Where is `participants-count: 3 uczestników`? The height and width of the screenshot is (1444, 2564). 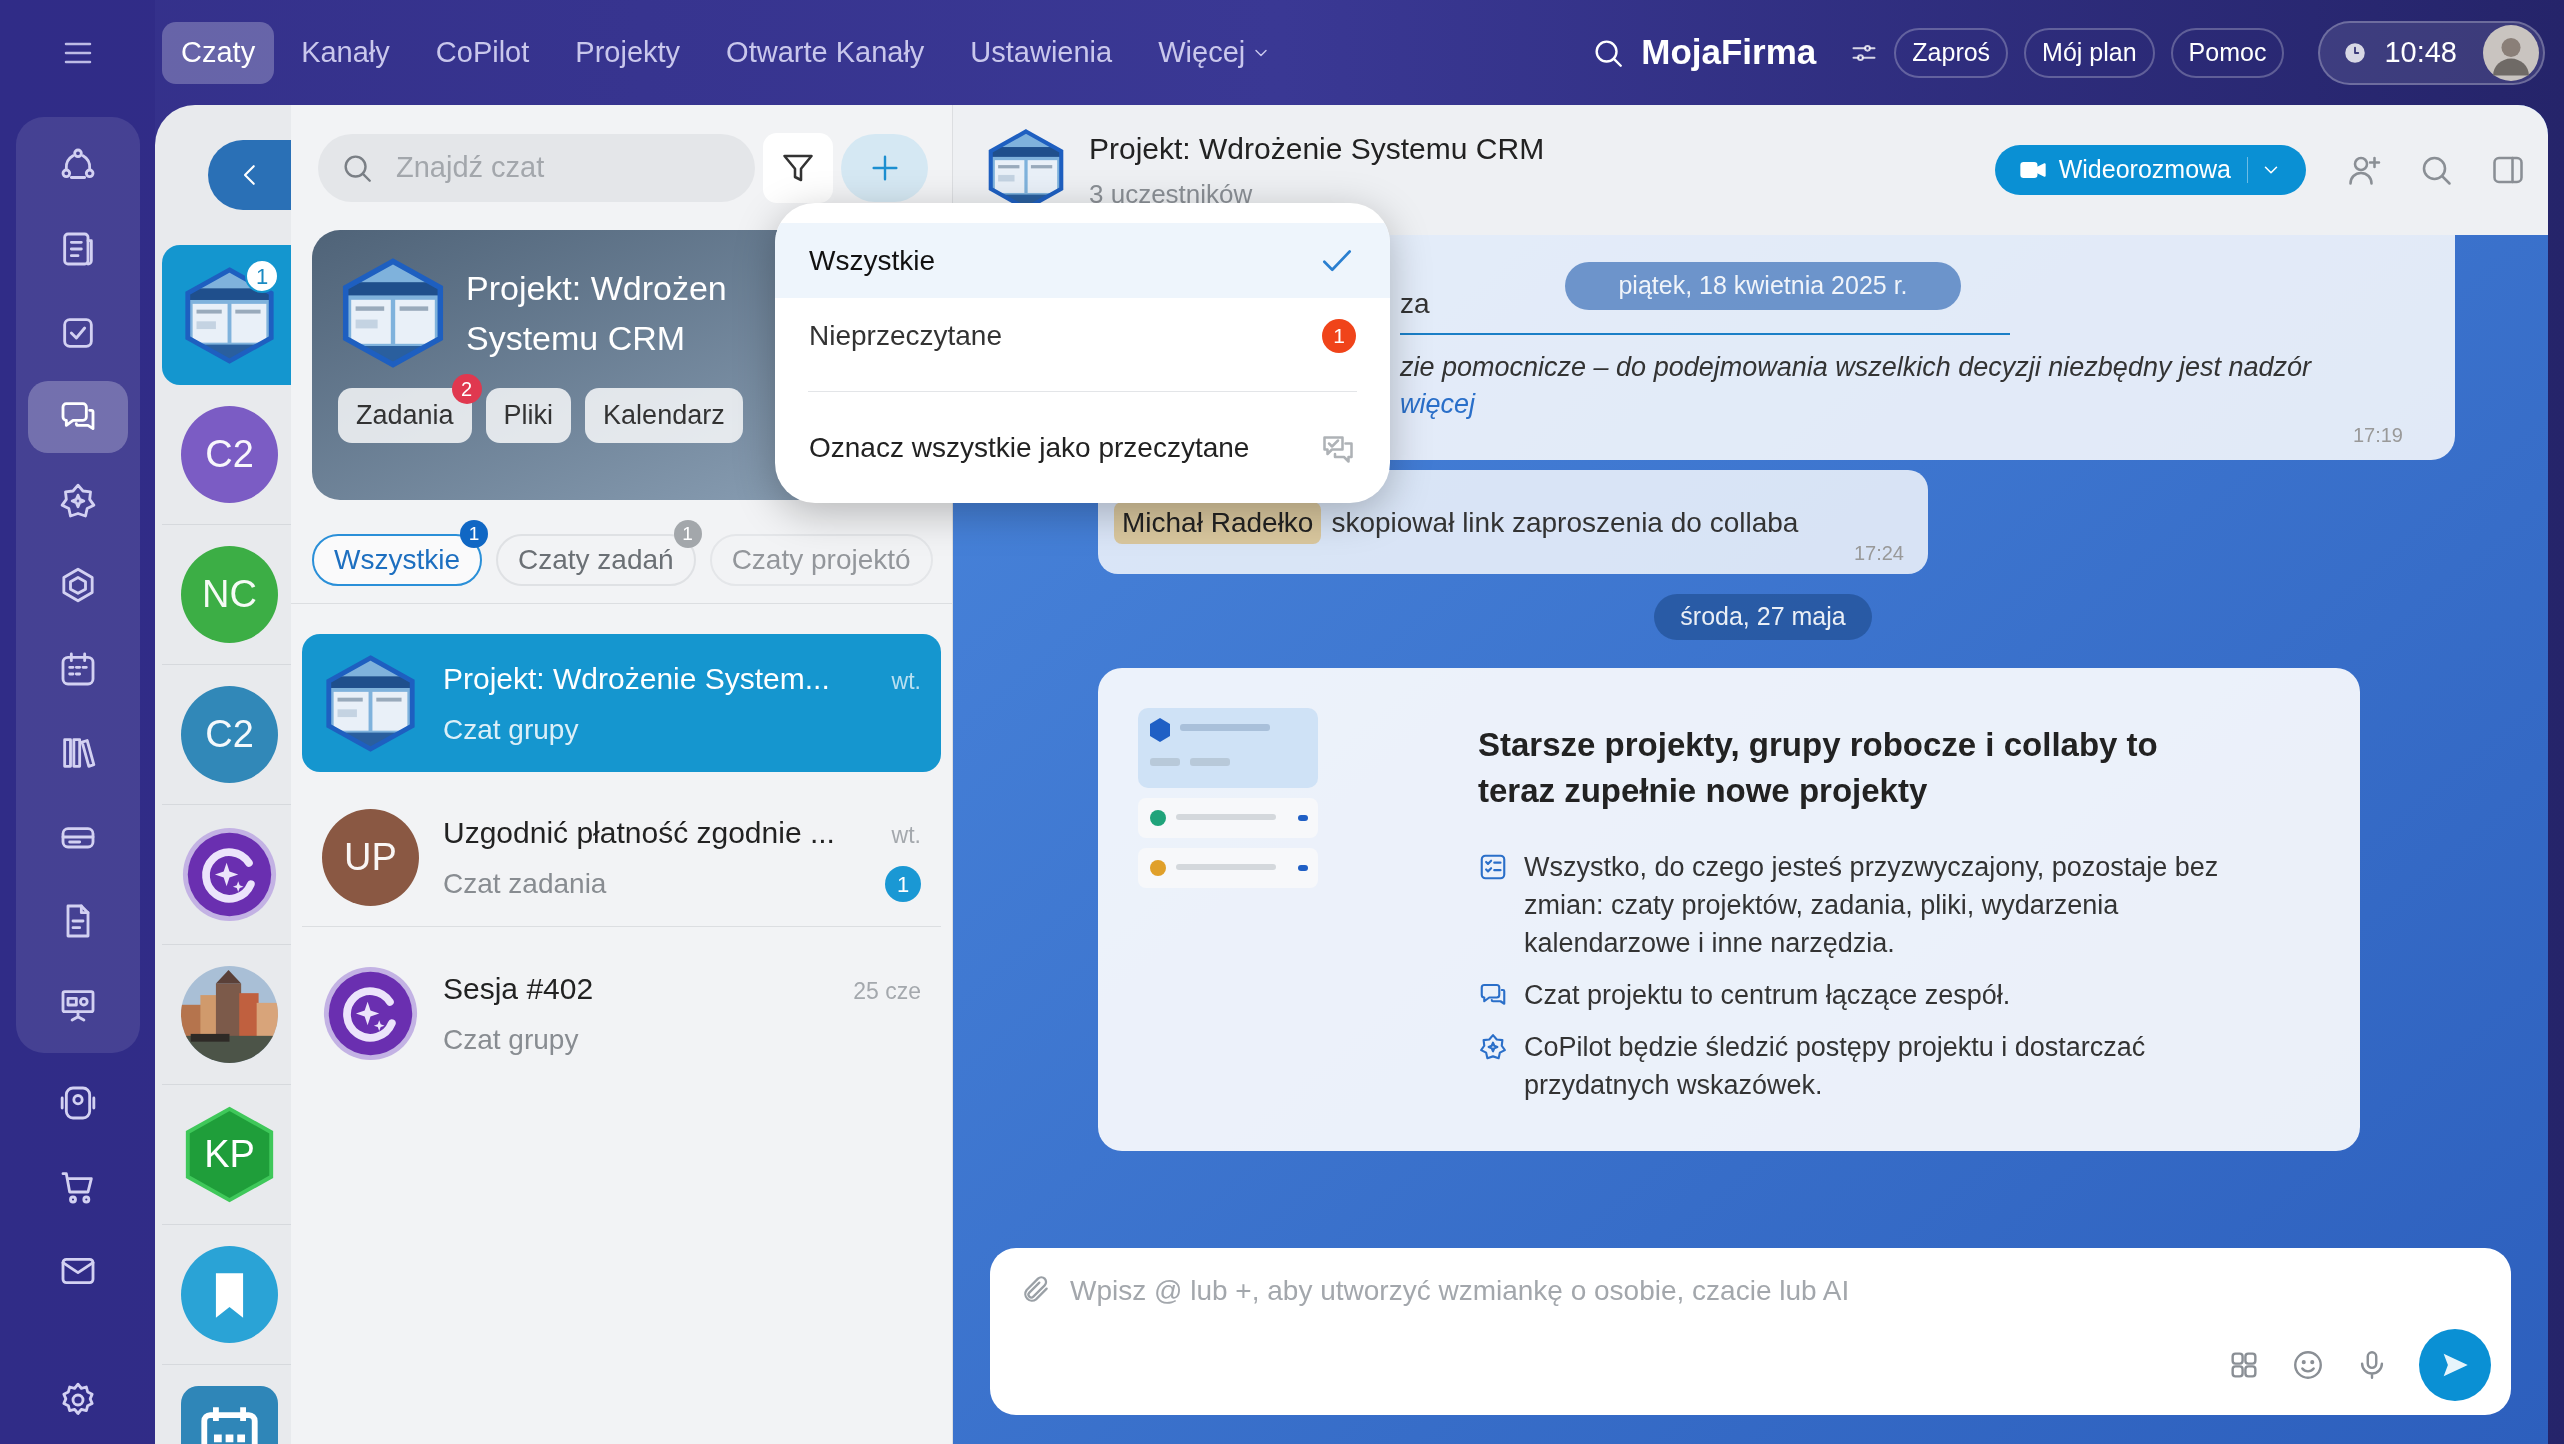 participants-count: 3 uczestników is located at coordinates (1171, 194).